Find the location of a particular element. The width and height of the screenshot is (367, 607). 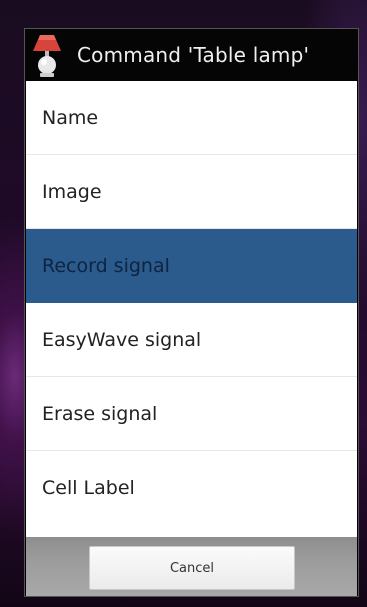

cancel-button: Cancel is located at coordinates (192, 568).